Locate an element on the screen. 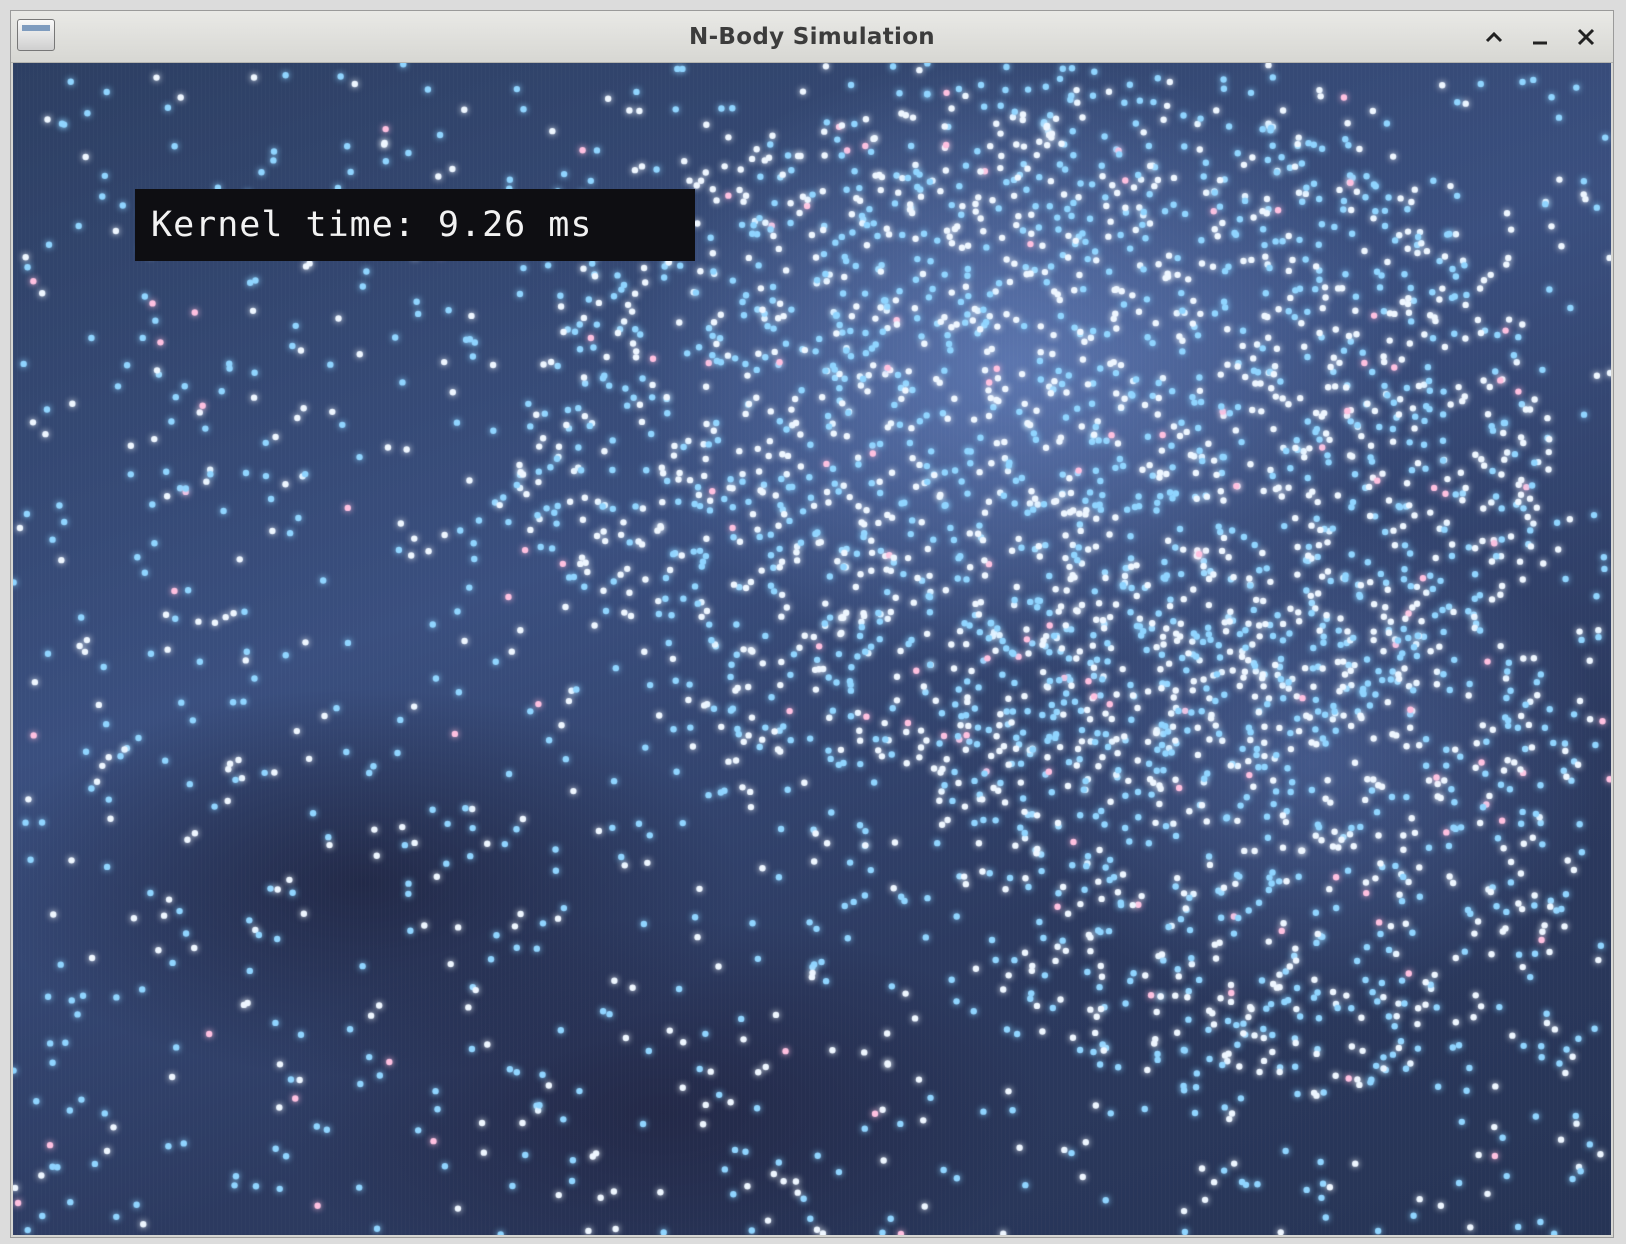 The image size is (1626, 1244). window-title: N-Body Simulation is located at coordinates (812, 37).